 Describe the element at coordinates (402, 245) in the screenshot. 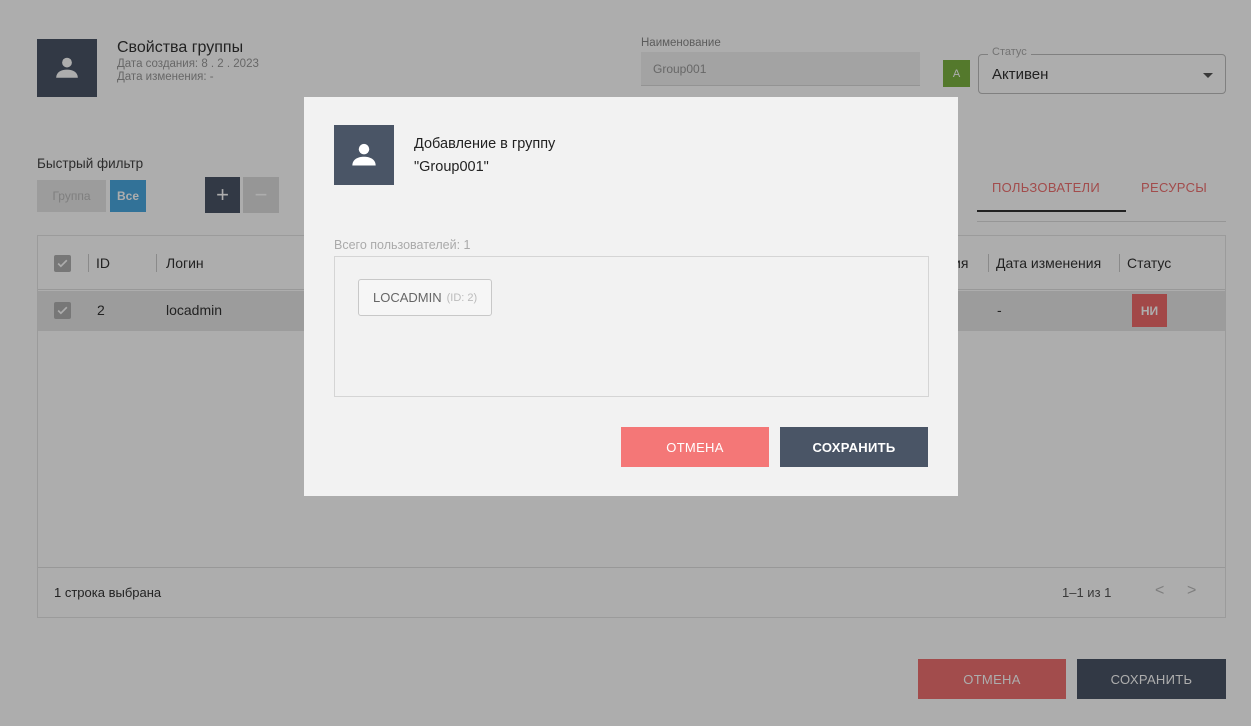

I see `users-total-count: Всего пользователей: 1` at that location.